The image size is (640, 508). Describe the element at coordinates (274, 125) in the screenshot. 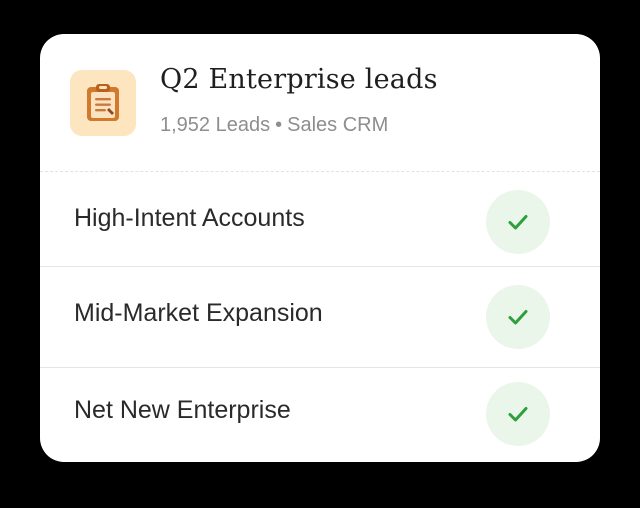

I see `list-subtitle: 1,952 Leads • Sales CRM` at that location.